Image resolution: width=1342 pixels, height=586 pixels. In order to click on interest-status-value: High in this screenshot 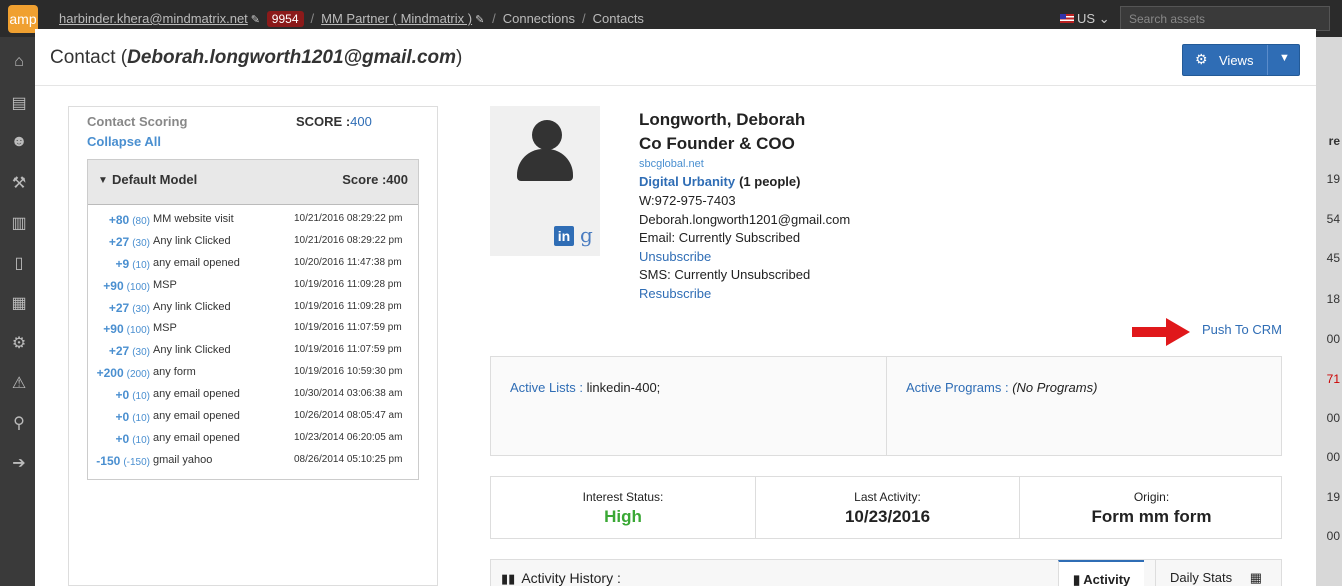, I will do `click(623, 516)`.